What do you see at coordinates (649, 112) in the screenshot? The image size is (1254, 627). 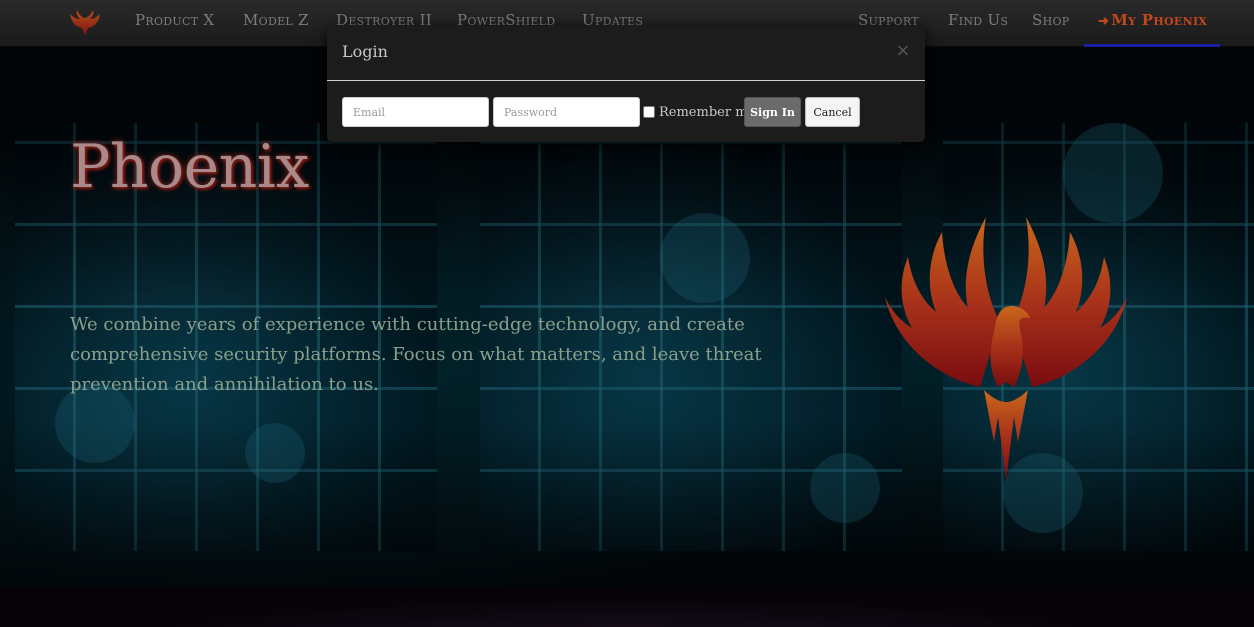 I see `remember-me-checkbox` at bounding box center [649, 112].